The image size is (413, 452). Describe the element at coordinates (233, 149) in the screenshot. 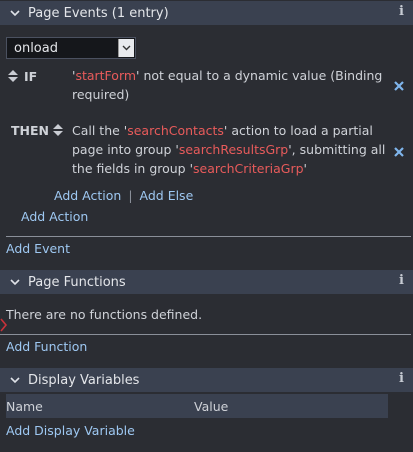

I see `then-group-name: searchResultsGrp` at that location.